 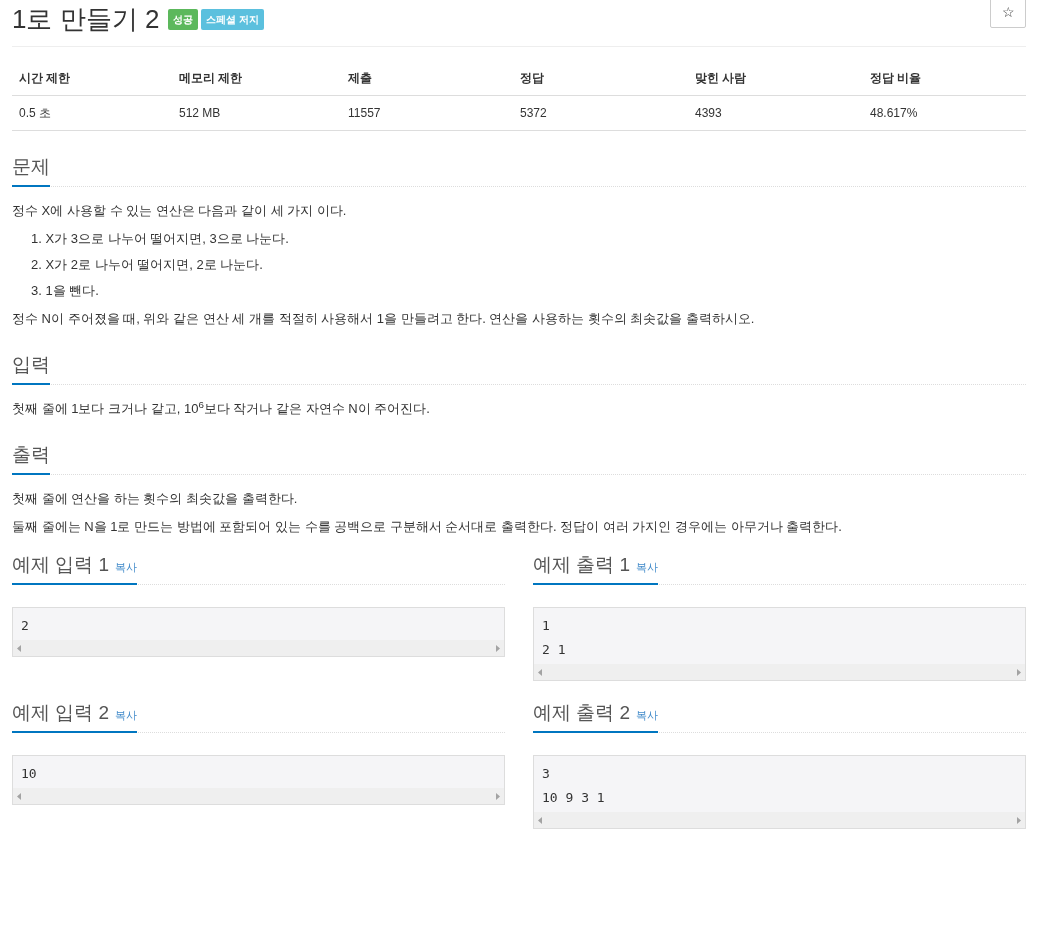 I want to click on section-heading: 예제 출력 2, so click(x=582, y=713).